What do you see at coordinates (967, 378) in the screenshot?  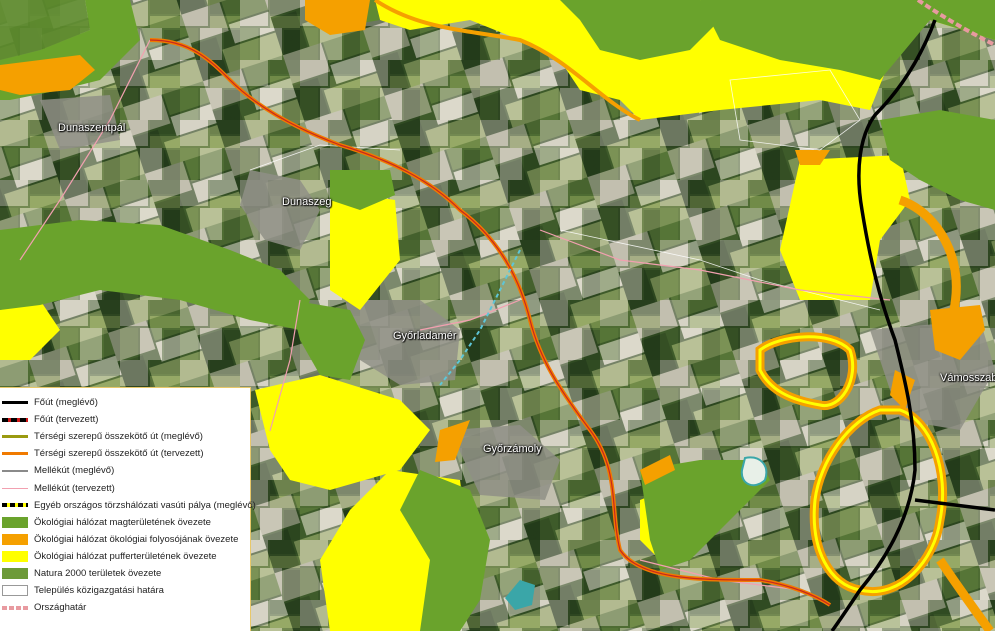 I see `place-label-vamosszabadi: Vámosszabadi` at bounding box center [967, 378].